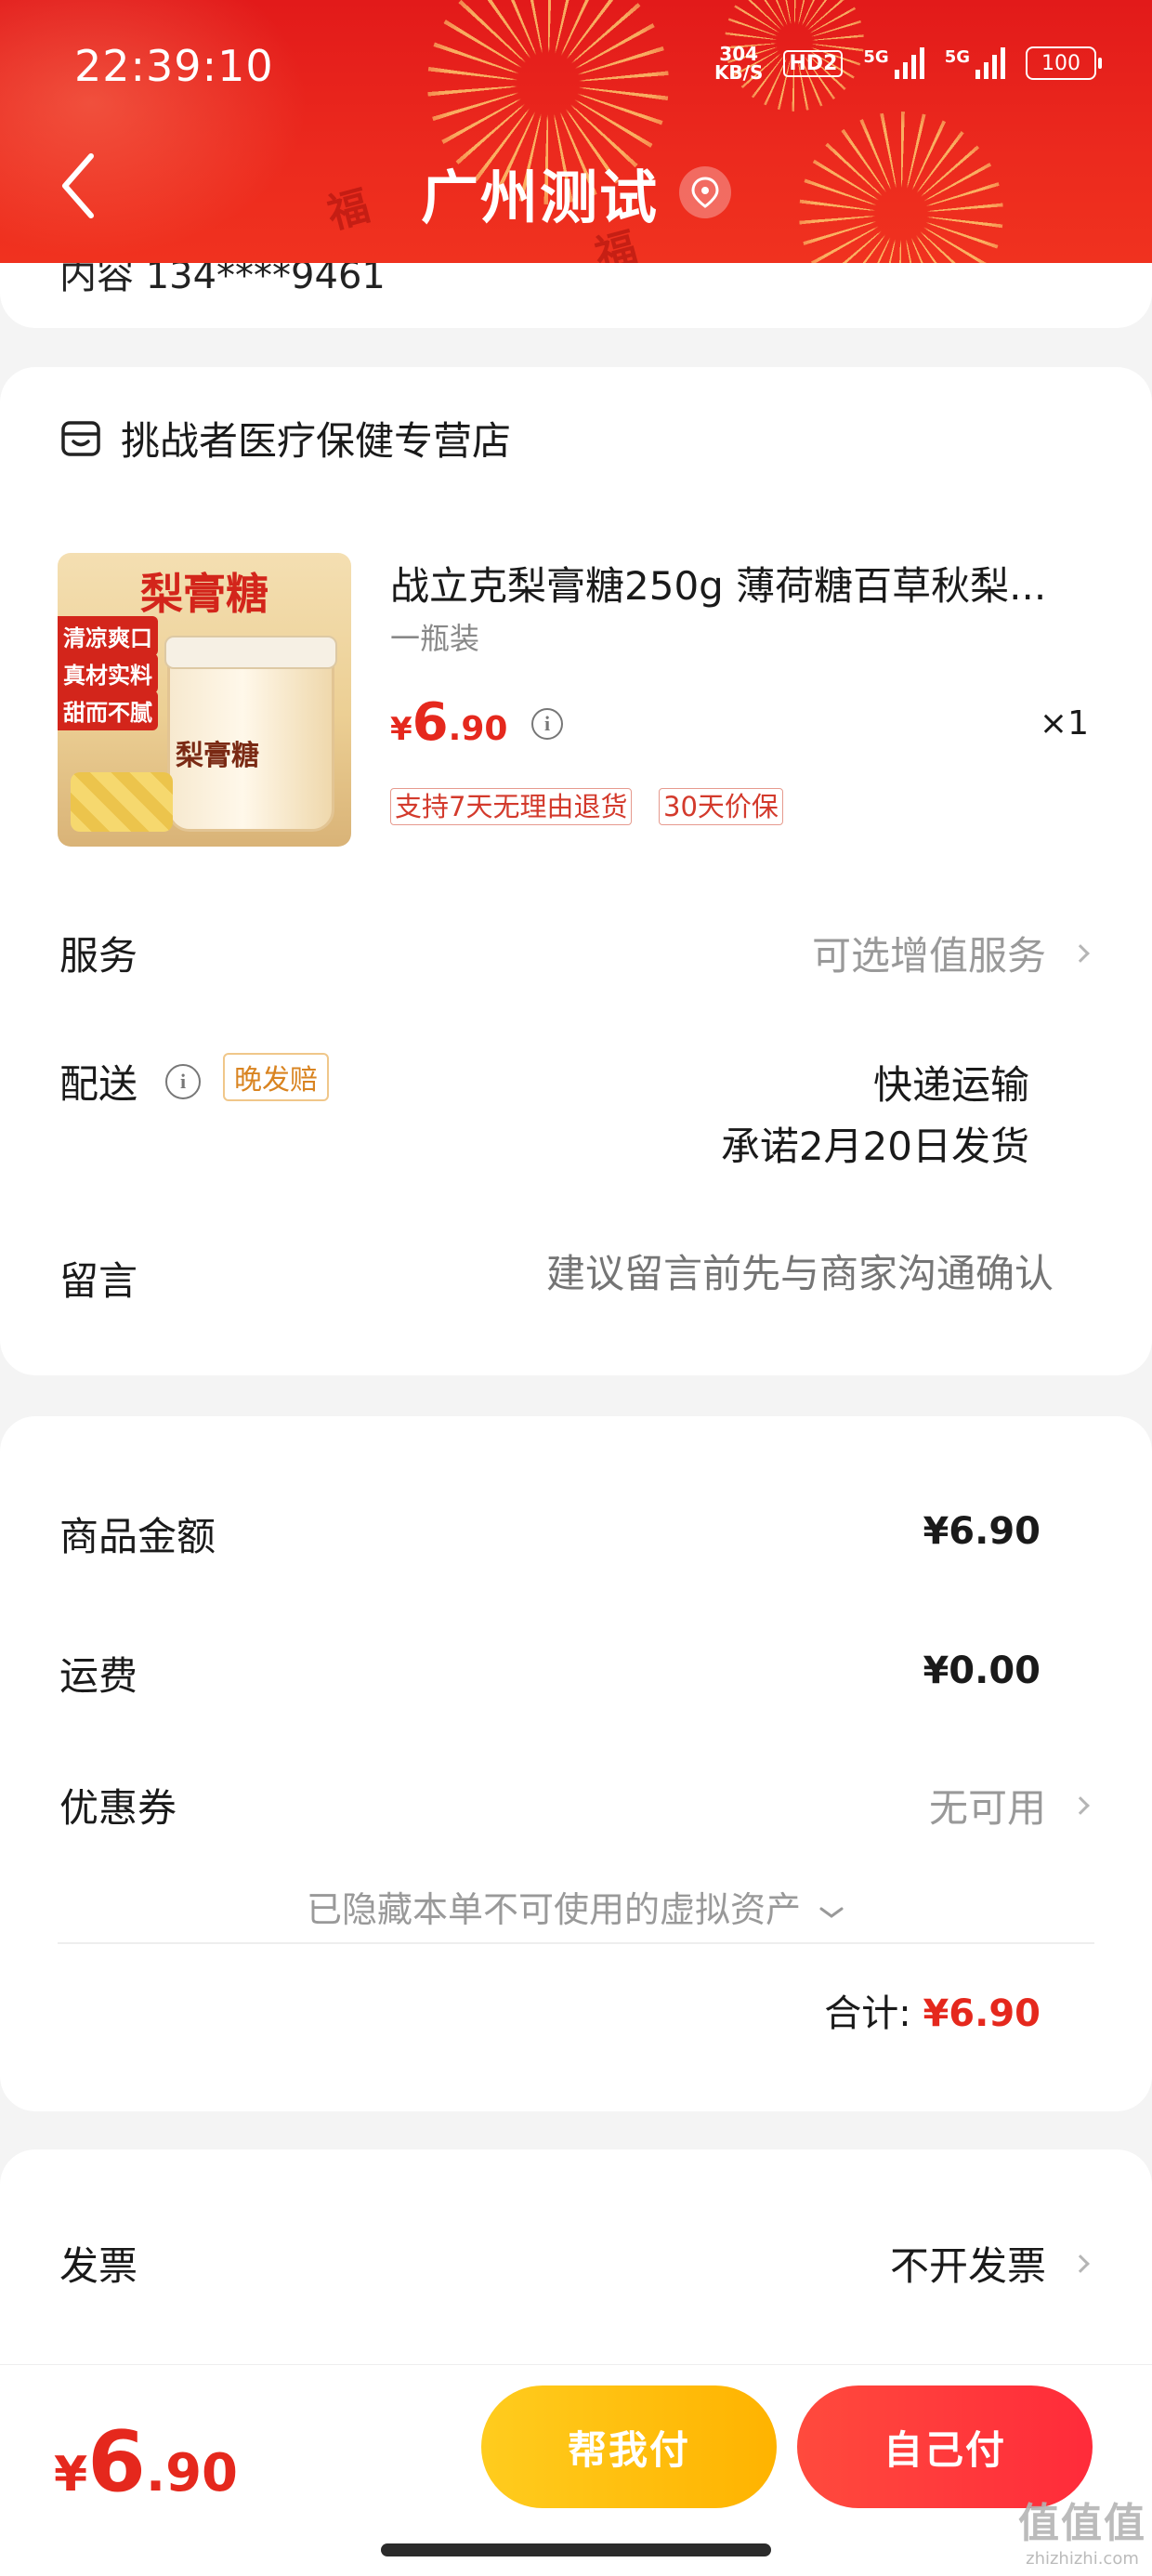  I want to click on product-quantity: ×1, so click(1064, 723).